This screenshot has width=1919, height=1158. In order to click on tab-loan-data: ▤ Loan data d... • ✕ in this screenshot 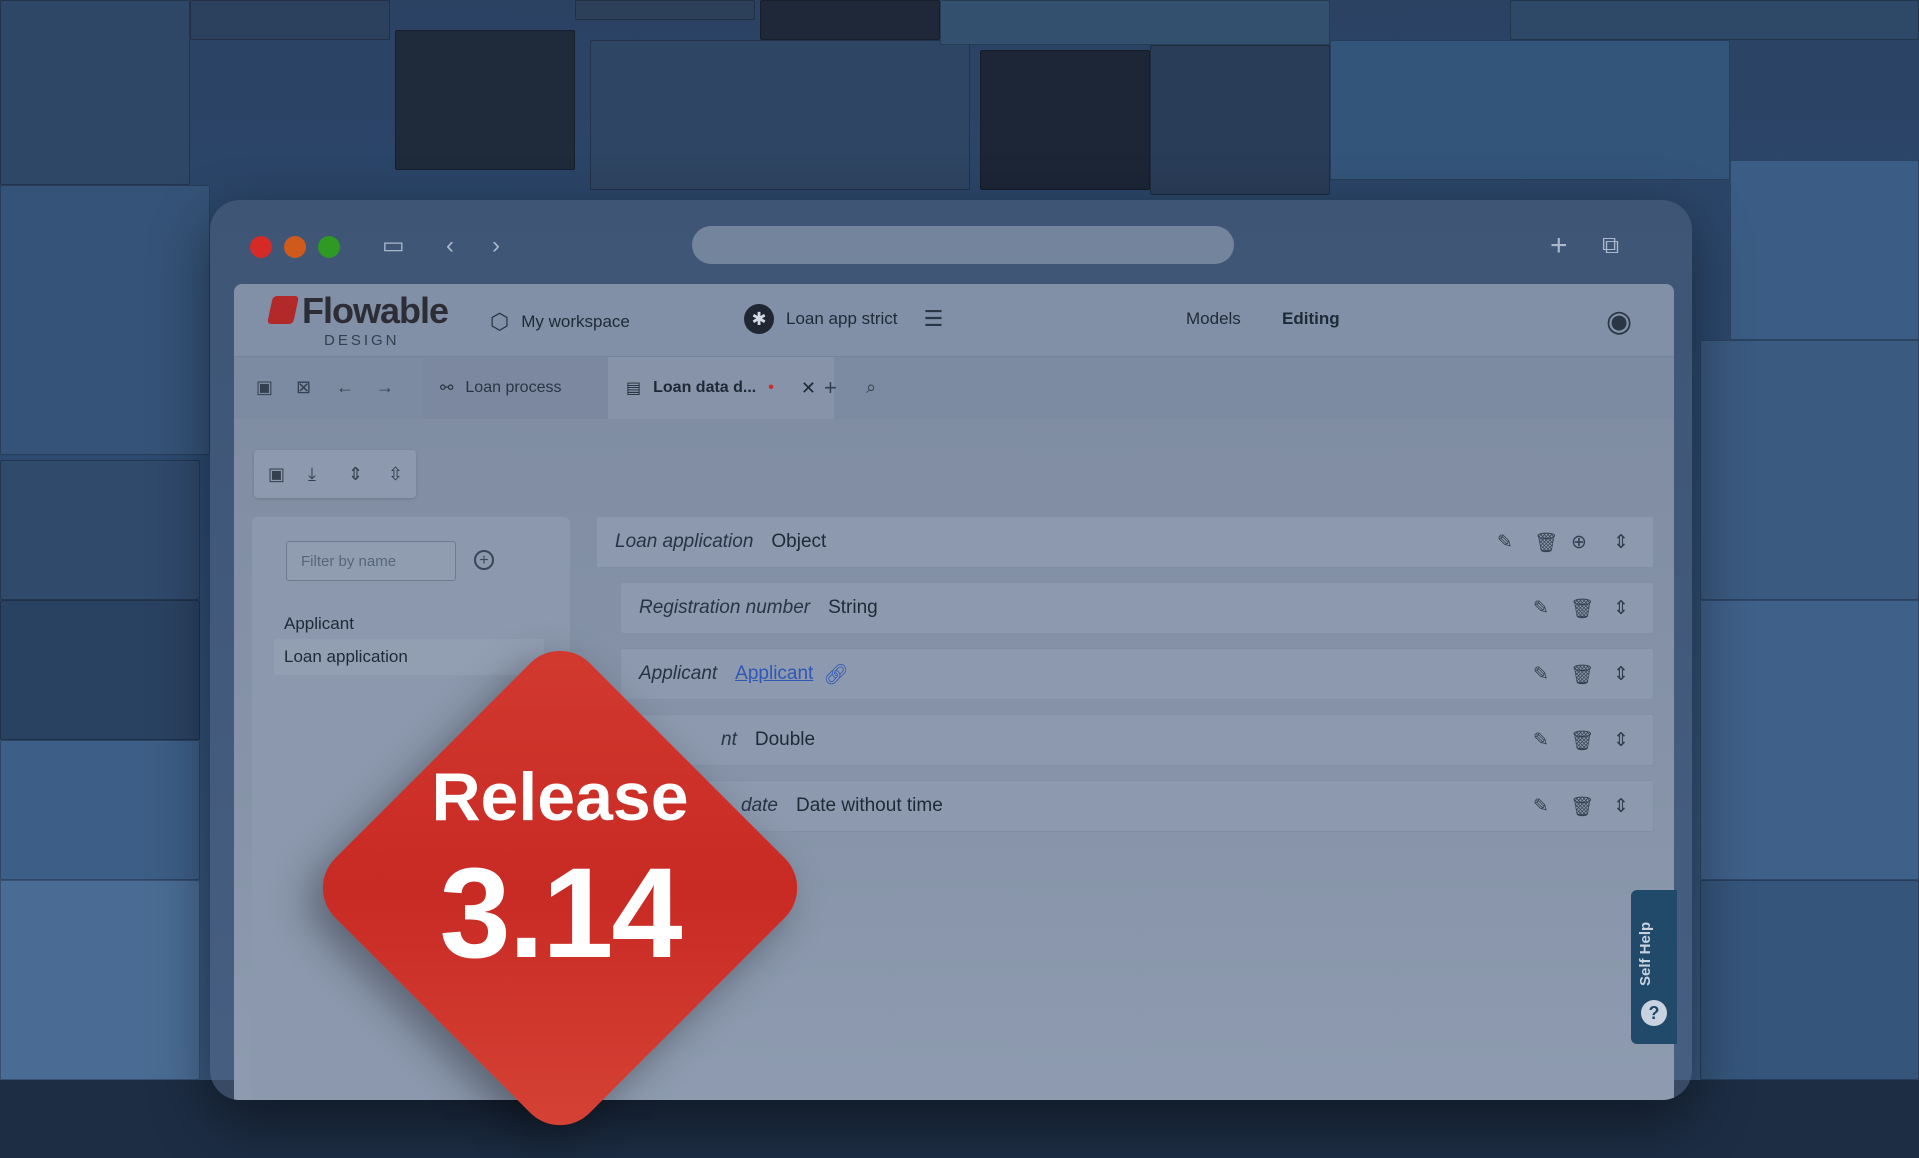, I will do `click(721, 388)`.